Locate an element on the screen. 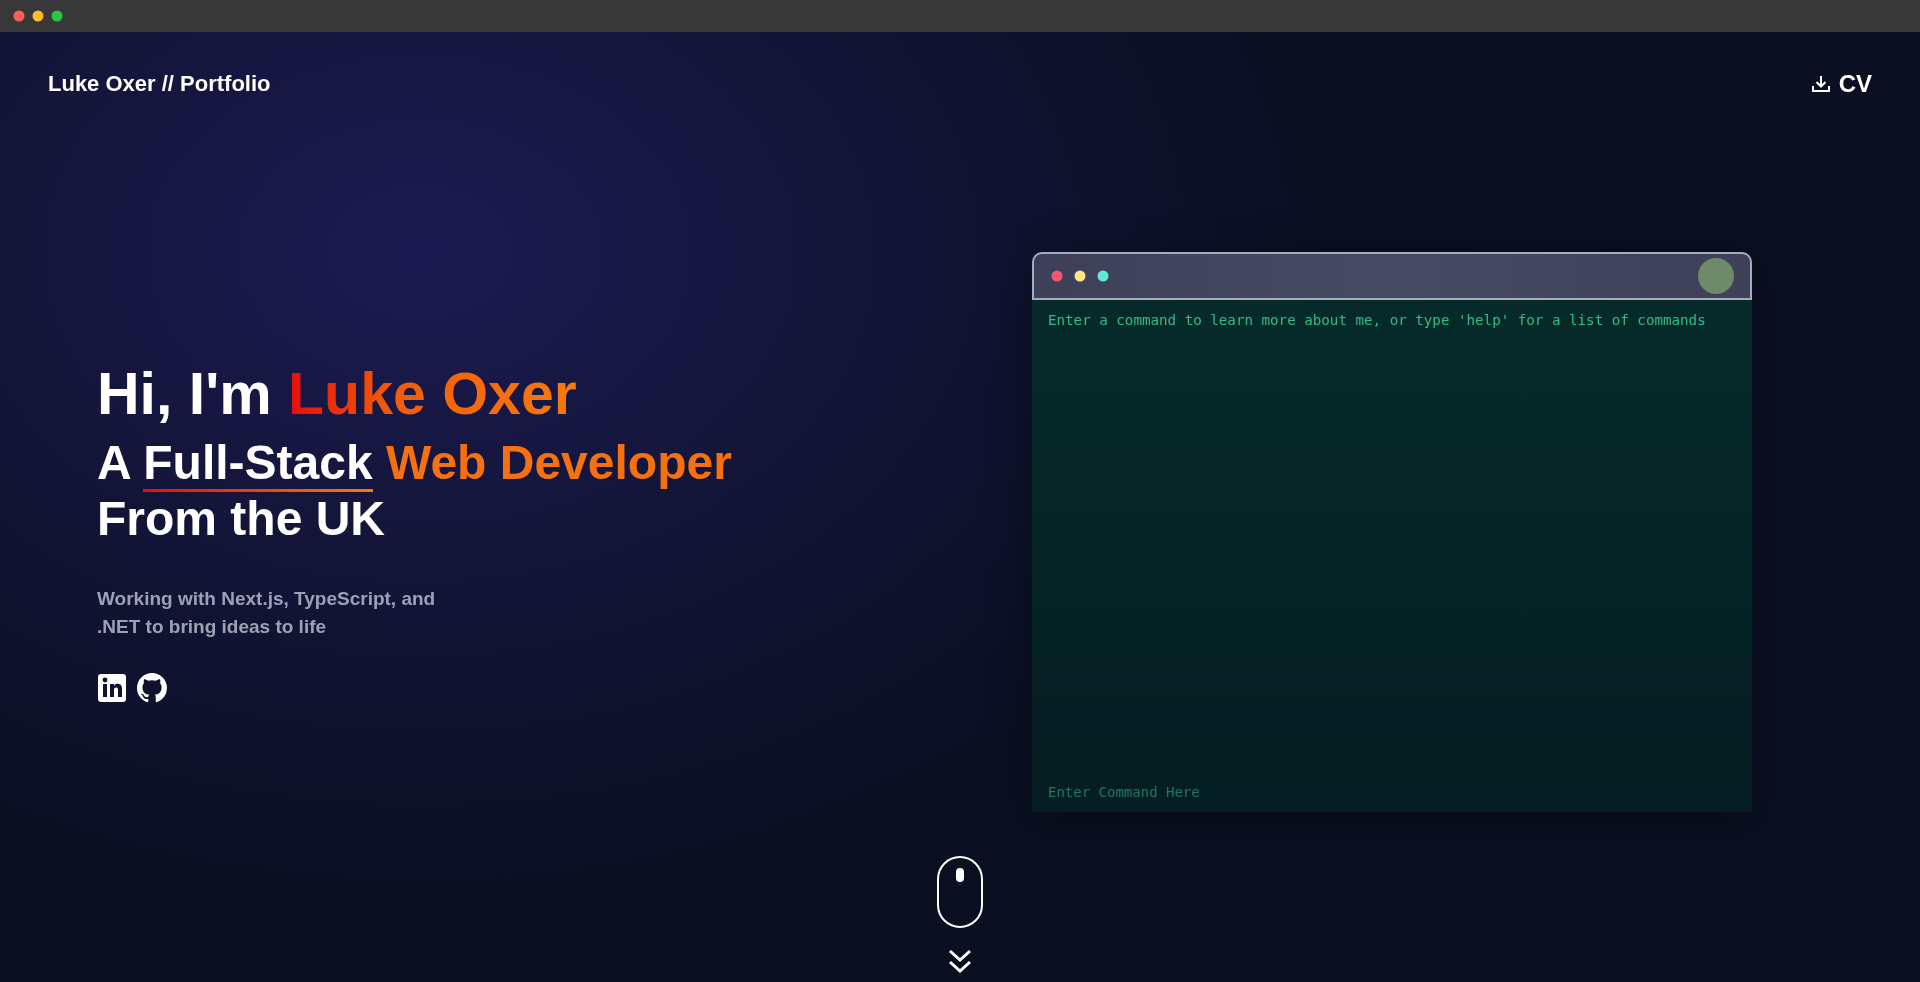 This screenshot has height=982, width=1920. linkedin-icon is located at coordinates (112, 688).